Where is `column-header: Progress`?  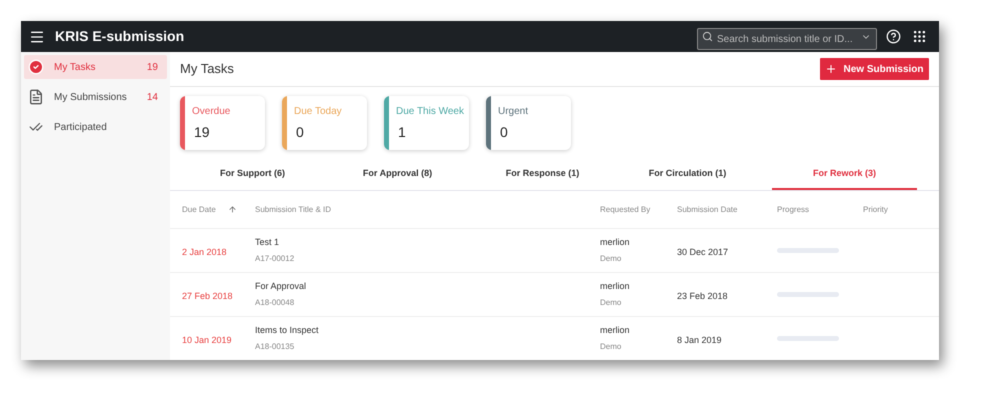
column-header: Progress is located at coordinates (793, 210).